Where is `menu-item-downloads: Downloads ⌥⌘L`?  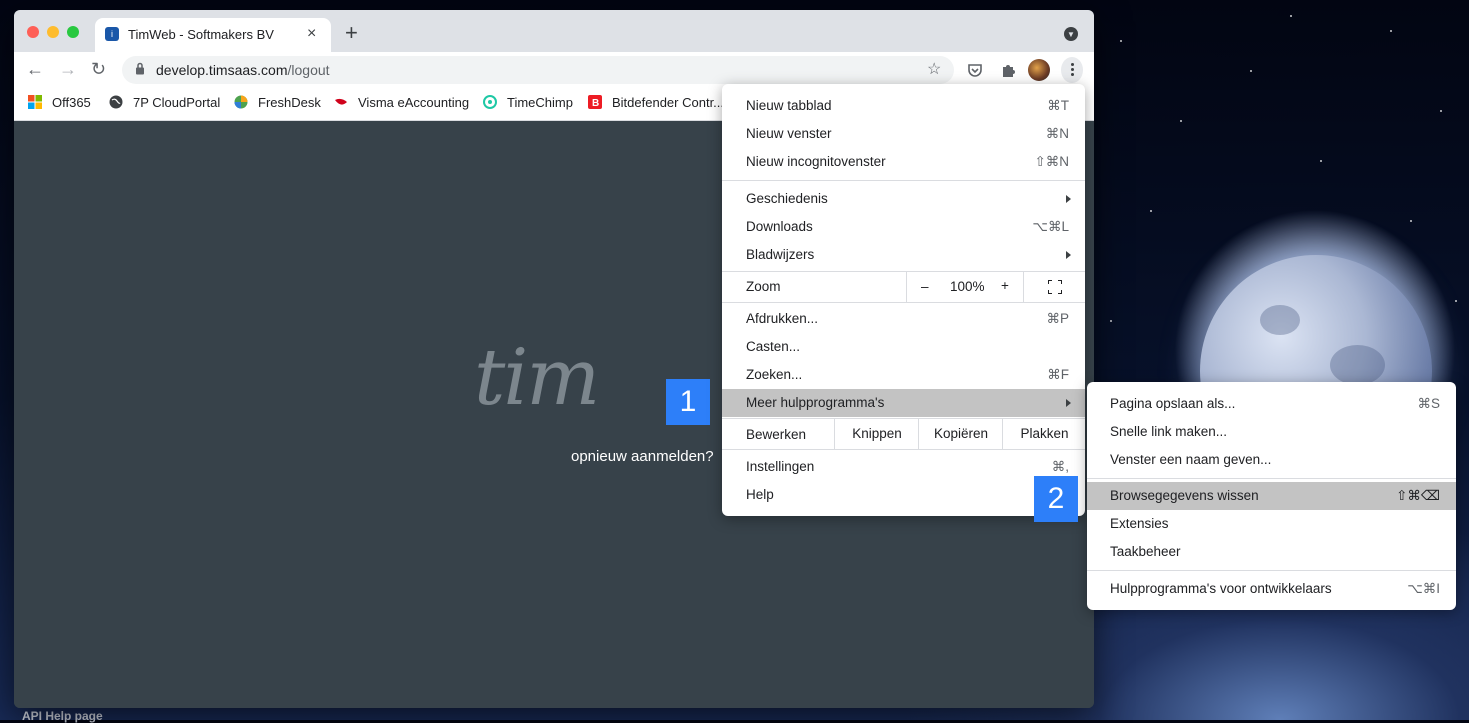
menu-item-downloads: Downloads ⌥⌘L is located at coordinates (903, 227).